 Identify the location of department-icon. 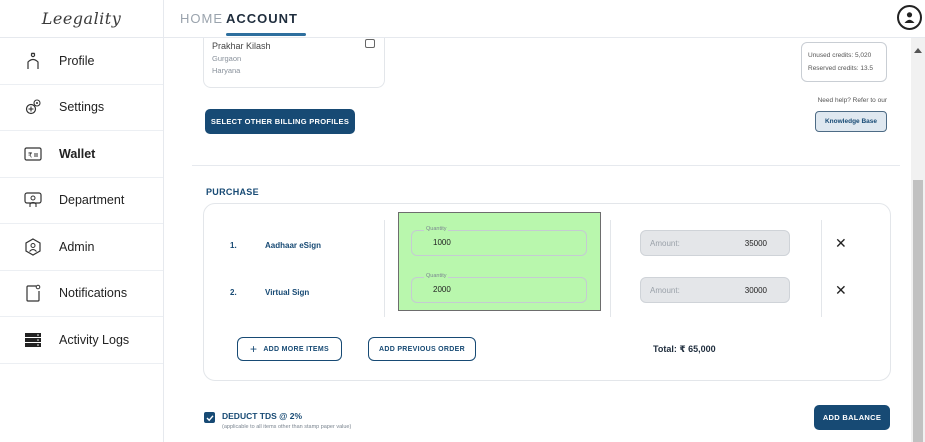
(33, 200).